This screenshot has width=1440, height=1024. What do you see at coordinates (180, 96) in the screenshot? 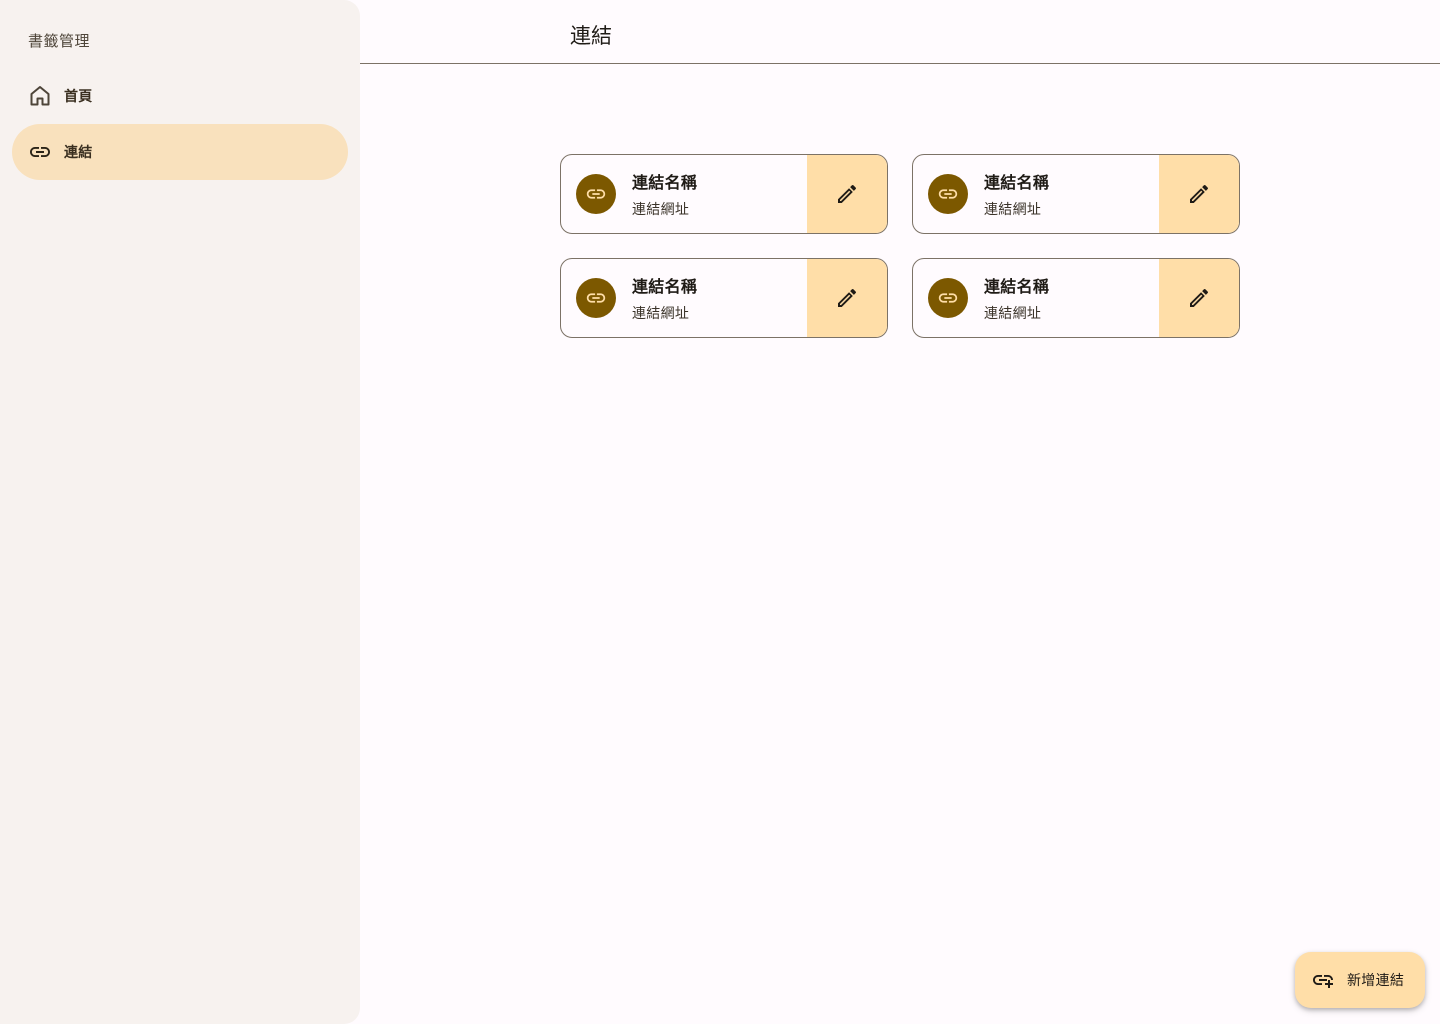
I see `sidebar-item-home: 首頁` at bounding box center [180, 96].